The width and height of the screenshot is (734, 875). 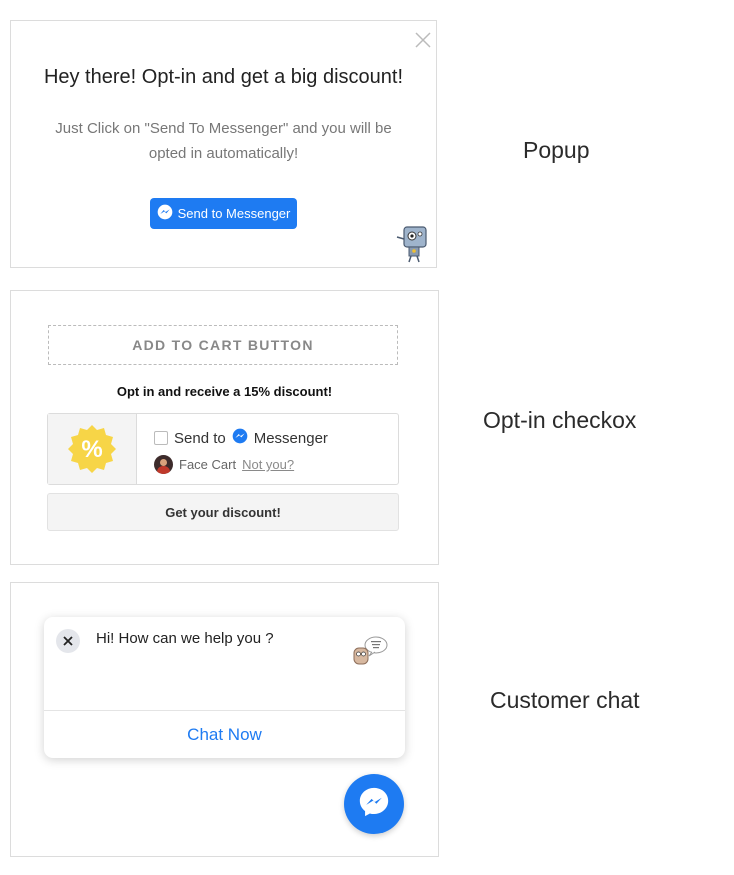 I want to click on user-row: Face Cart Not you?, so click(x=224, y=464).